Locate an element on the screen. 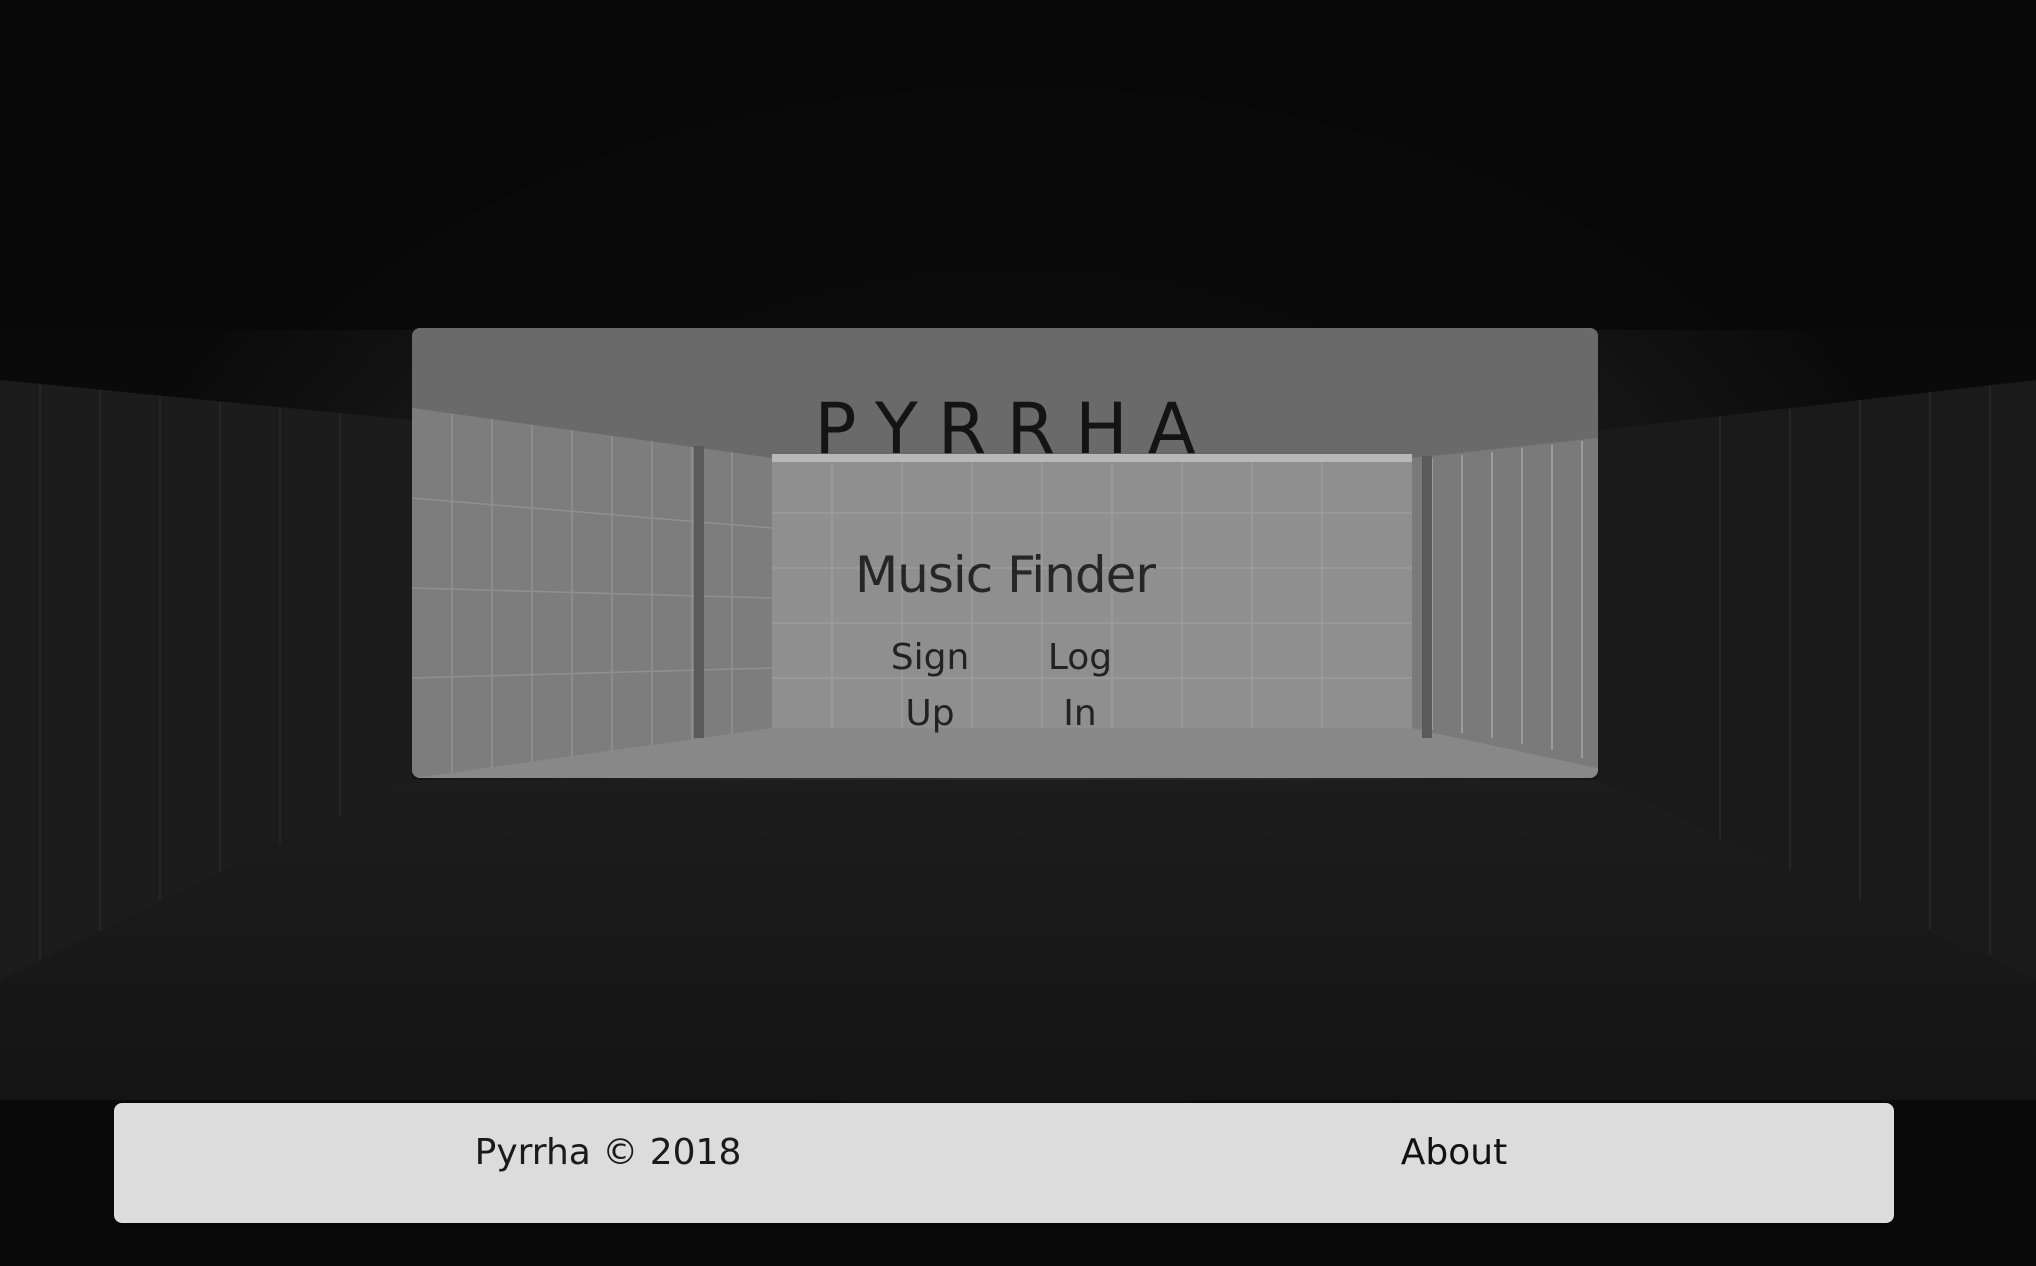  footer: Pyrrha © 2018 About is located at coordinates (1004, 1163).